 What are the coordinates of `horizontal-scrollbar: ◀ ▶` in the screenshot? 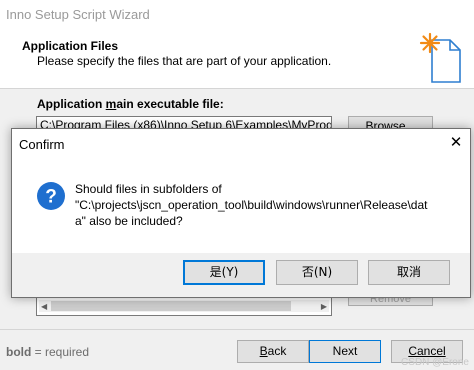 It's located at (184, 306).